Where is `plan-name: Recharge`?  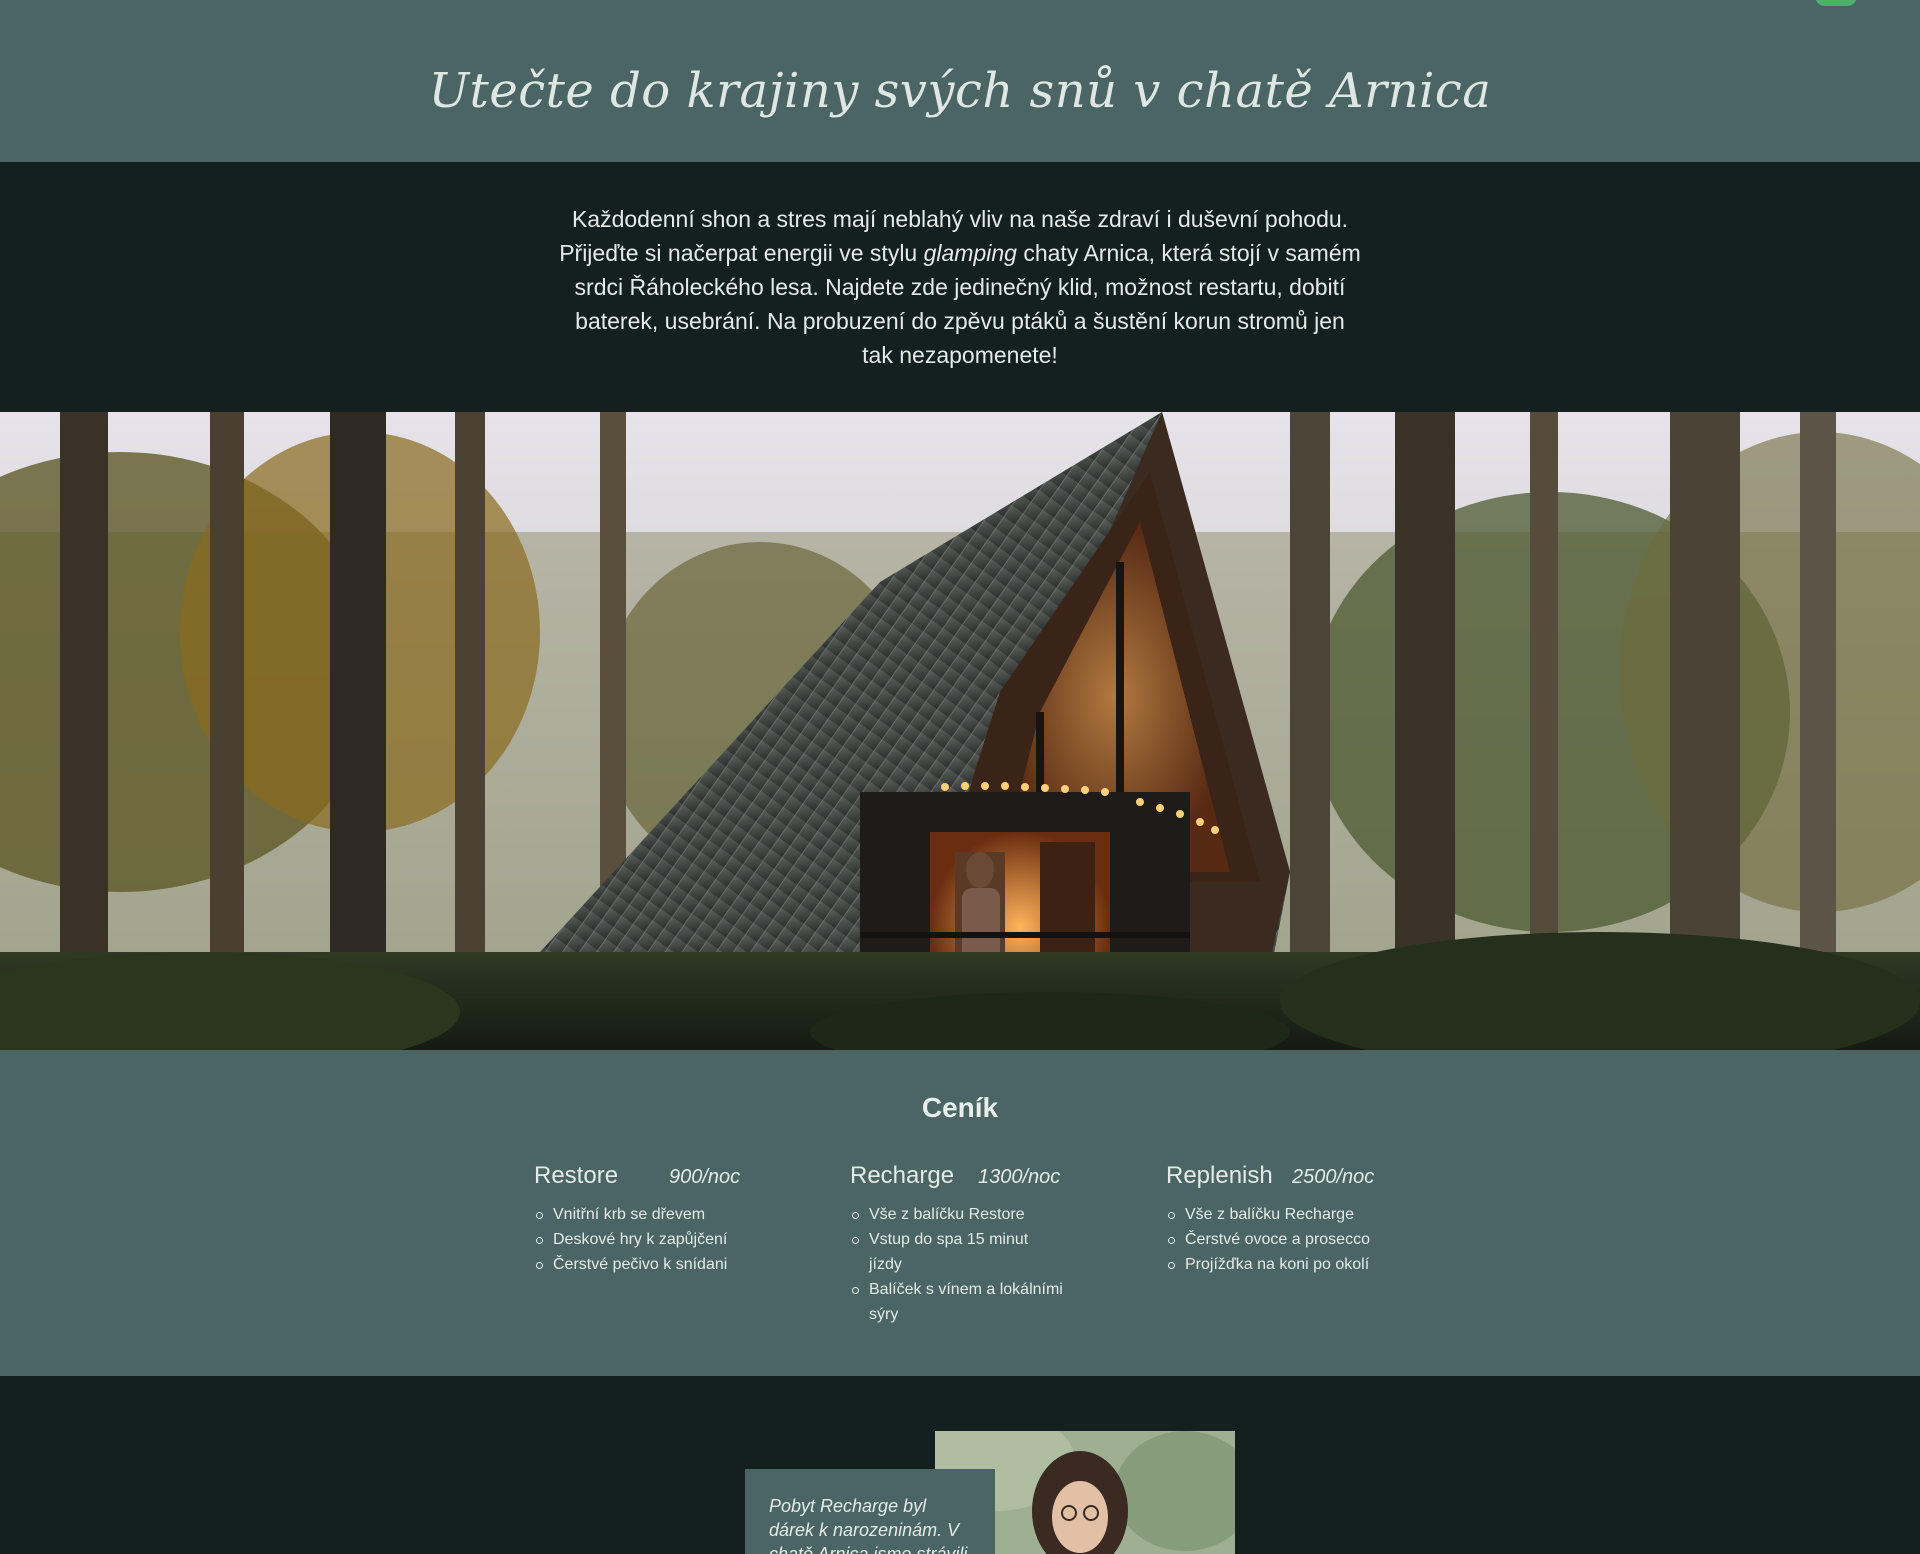 plan-name: Recharge is located at coordinates (902, 1175).